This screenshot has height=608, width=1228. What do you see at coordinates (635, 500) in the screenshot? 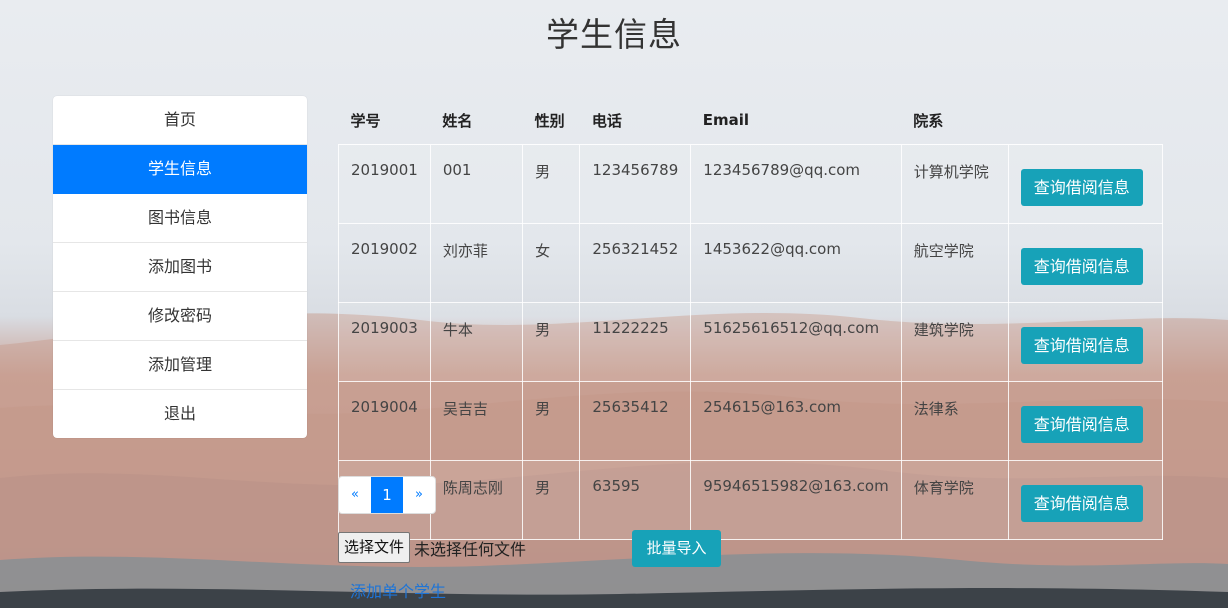
I see `cell-phone: 63595` at bounding box center [635, 500].